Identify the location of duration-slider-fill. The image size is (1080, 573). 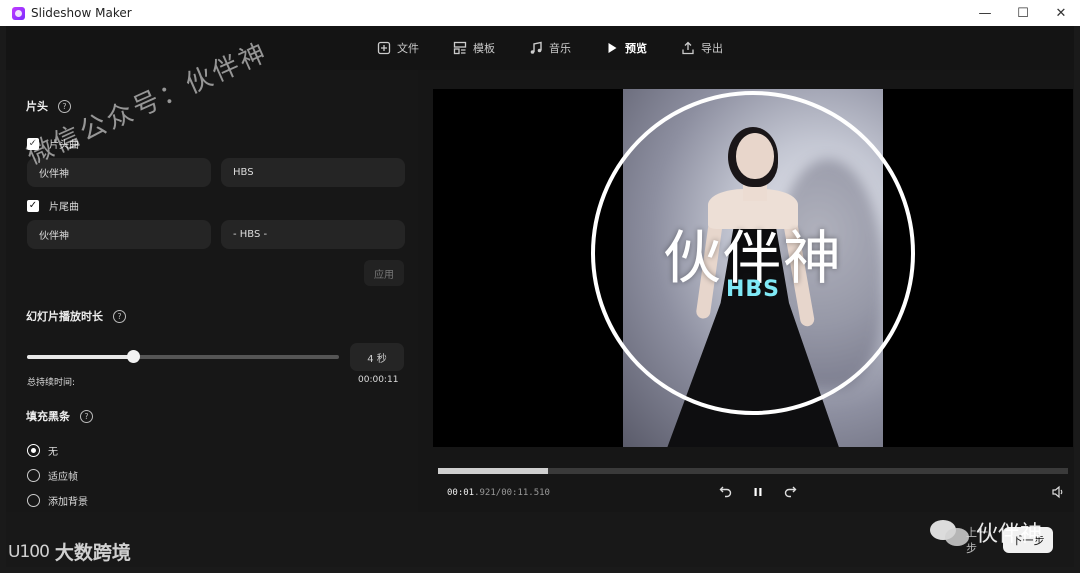
(80, 357).